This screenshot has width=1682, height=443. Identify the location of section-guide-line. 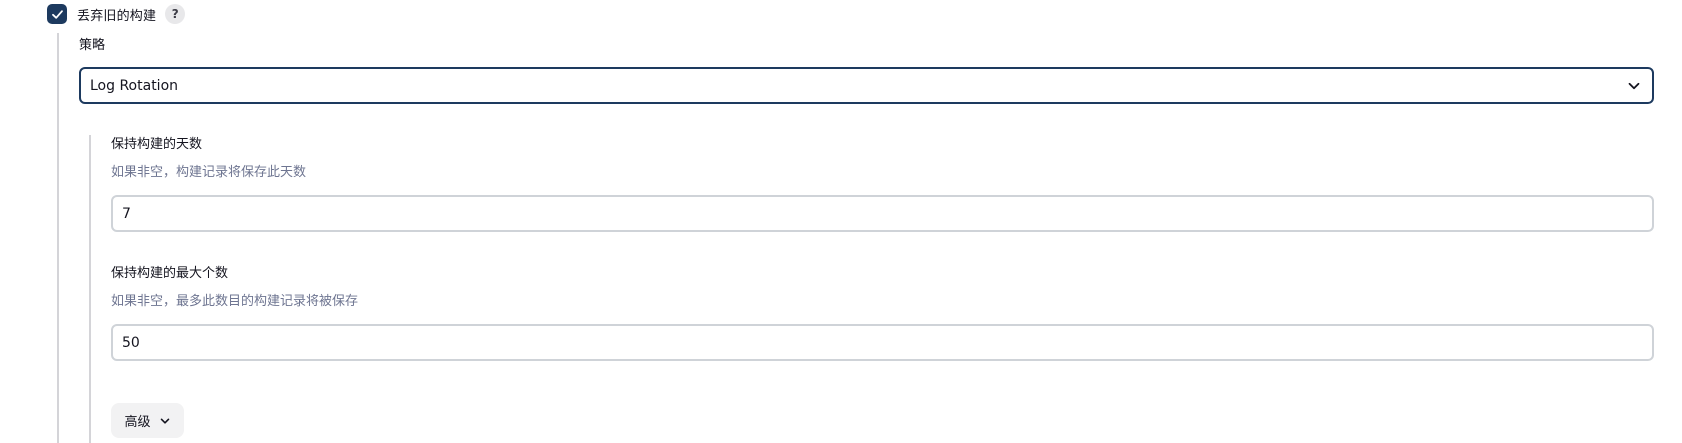
(58, 238).